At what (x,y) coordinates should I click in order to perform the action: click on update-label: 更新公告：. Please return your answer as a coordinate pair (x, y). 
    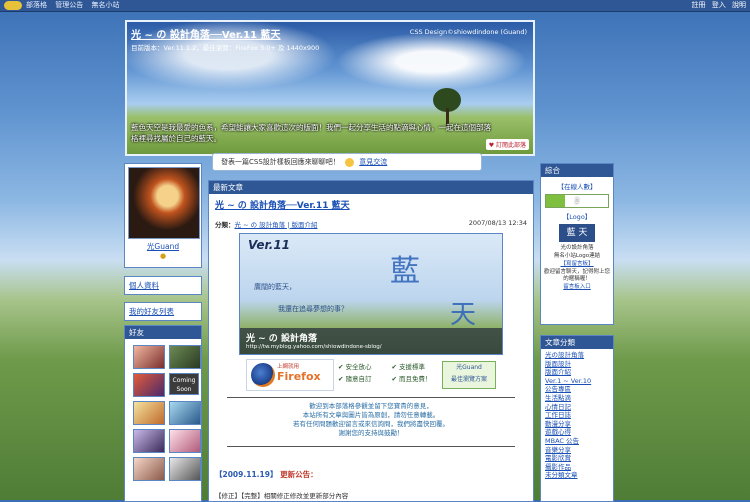
    Looking at the image, I should click on (299, 474).